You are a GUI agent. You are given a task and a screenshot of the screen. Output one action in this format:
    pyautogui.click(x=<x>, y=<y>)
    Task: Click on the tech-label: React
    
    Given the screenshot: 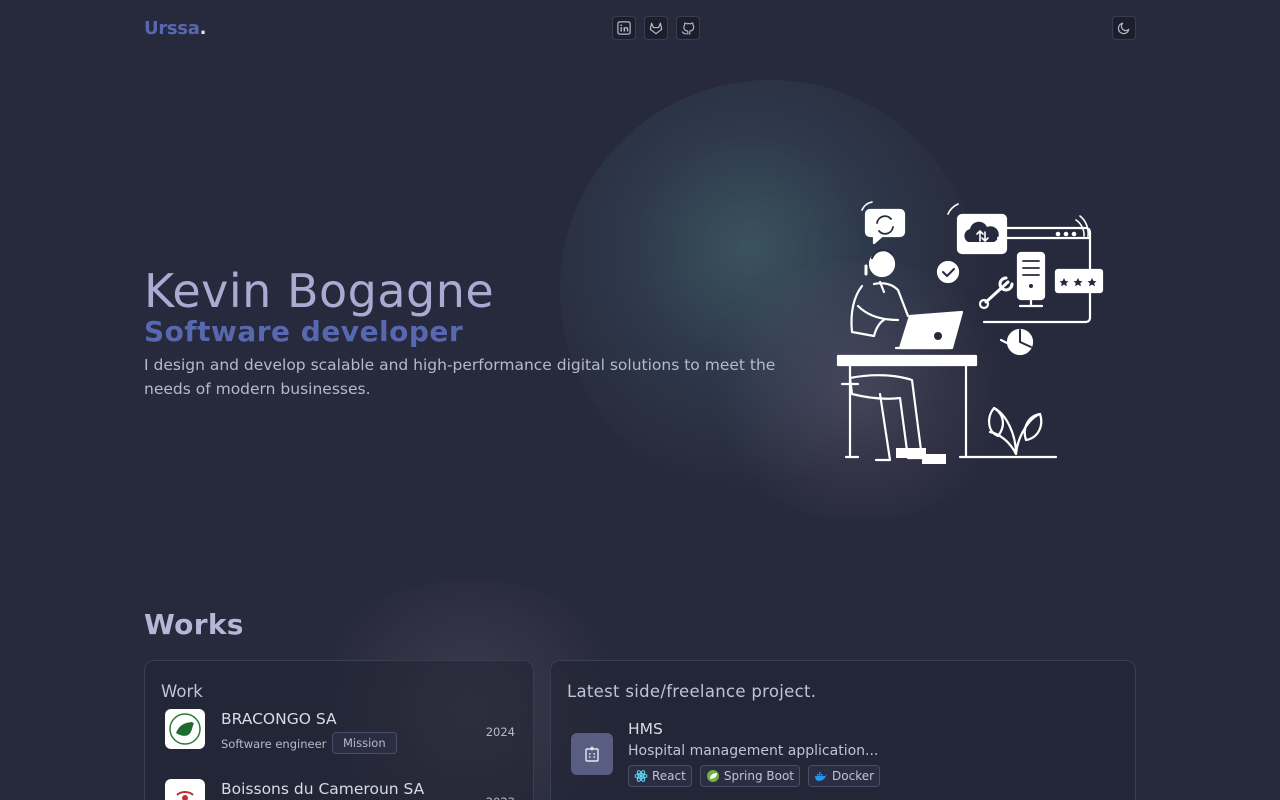 What is the action you would take?
    pyautogui.click(x=669, y=776)
    